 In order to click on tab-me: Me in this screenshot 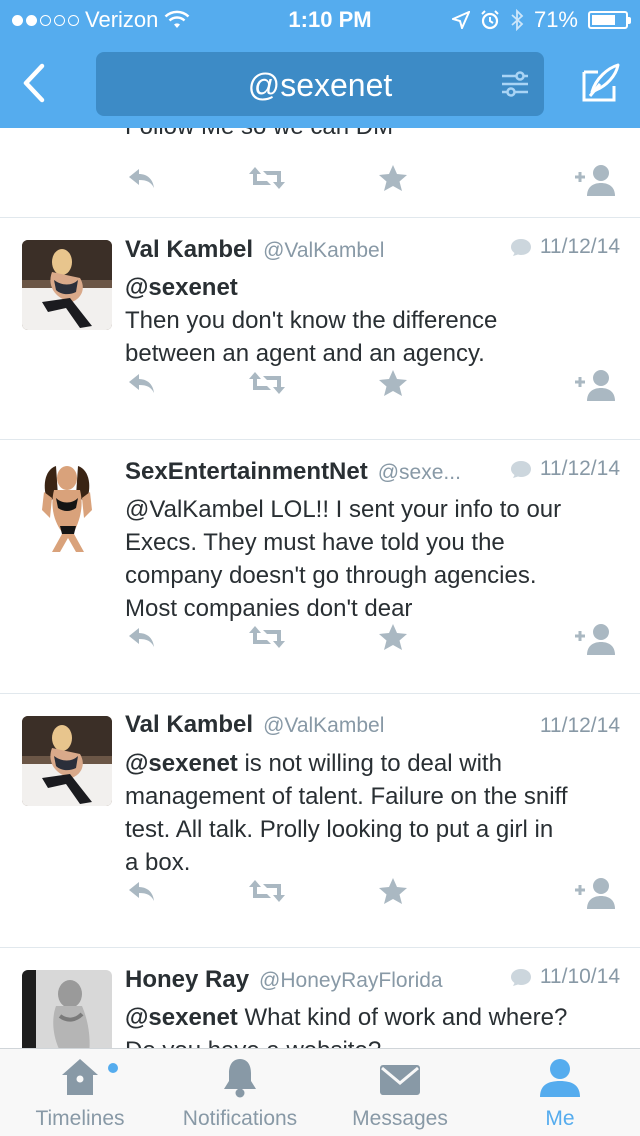, I will do `click(560, 1092)`.